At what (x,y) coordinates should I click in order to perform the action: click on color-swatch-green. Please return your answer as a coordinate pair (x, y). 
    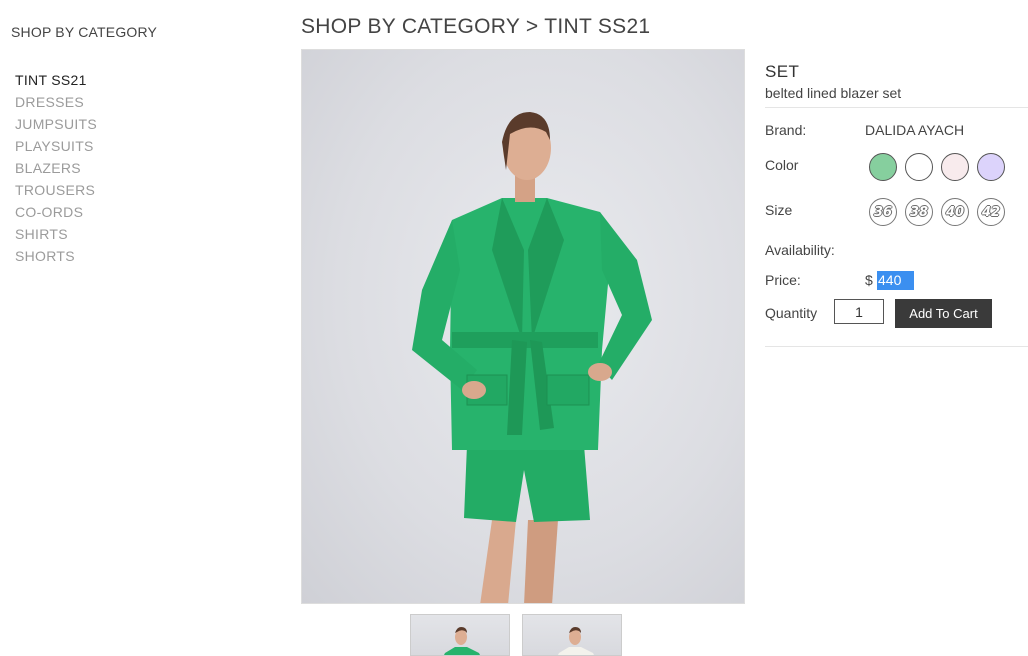
    Looking at the image, I should click on (883, 167).